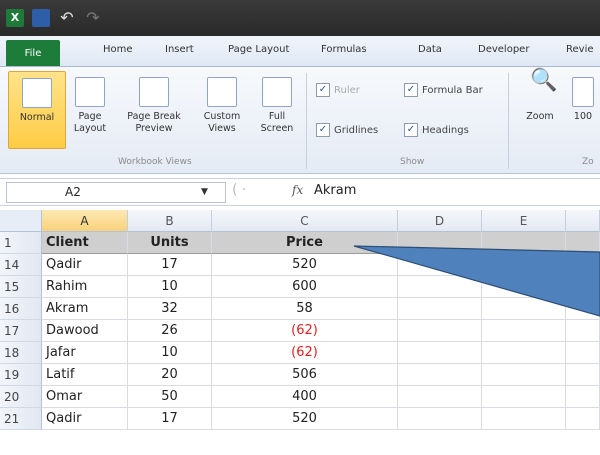 The height and width of the screenshot is (455, 600). I want to click on zoom-button: 🔍 Zoom, so click(540, 107).